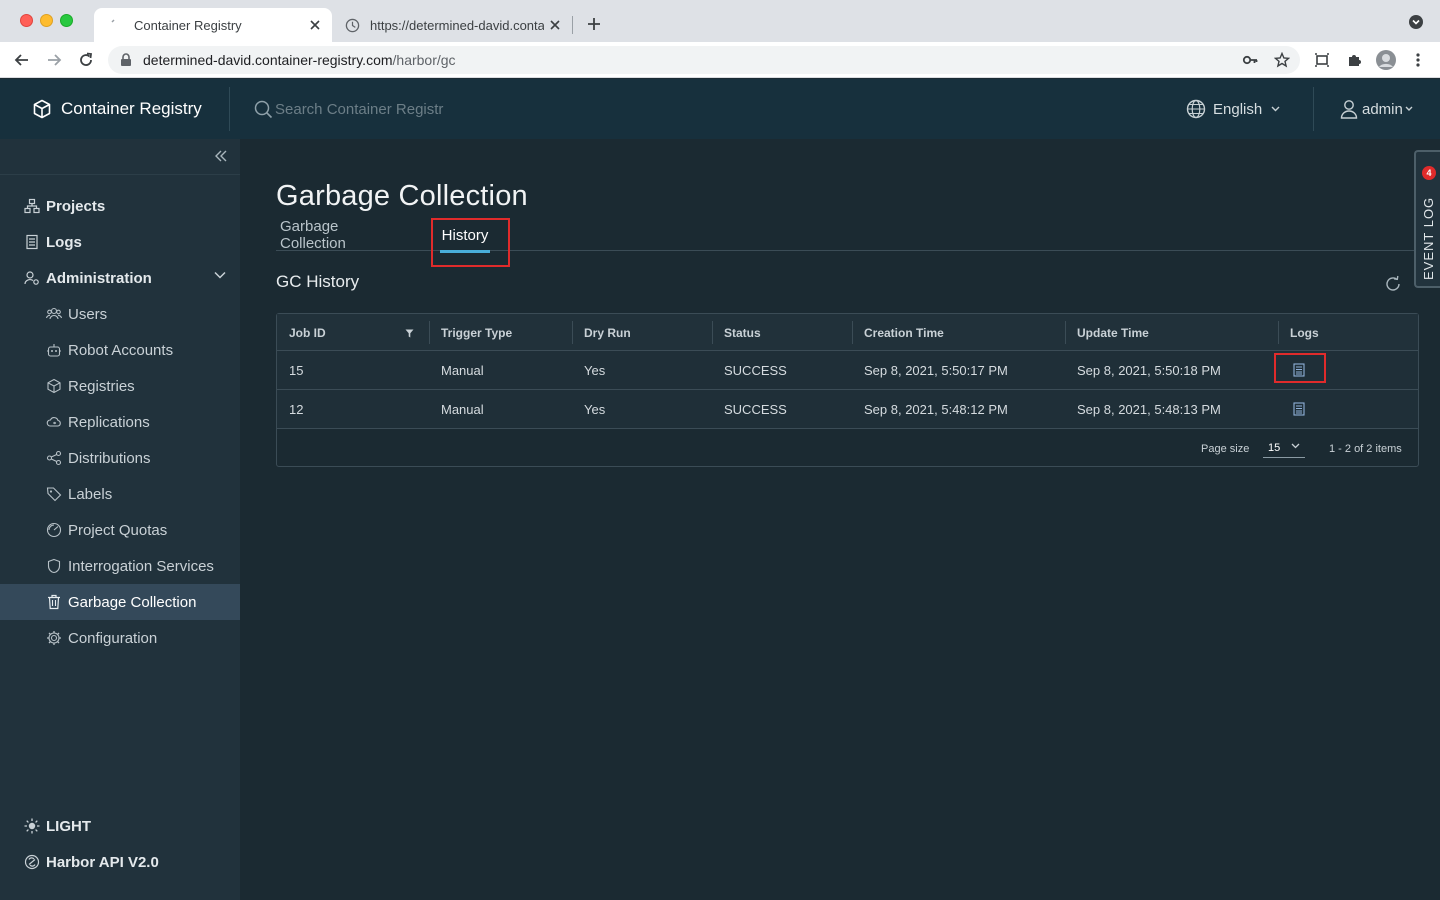 The image size is (1440, 900). What do you see at coordinates (1428, 238) in the screenshot?
I see `event-log-label: EVENT LOG` at bounding box center [1428, 238].